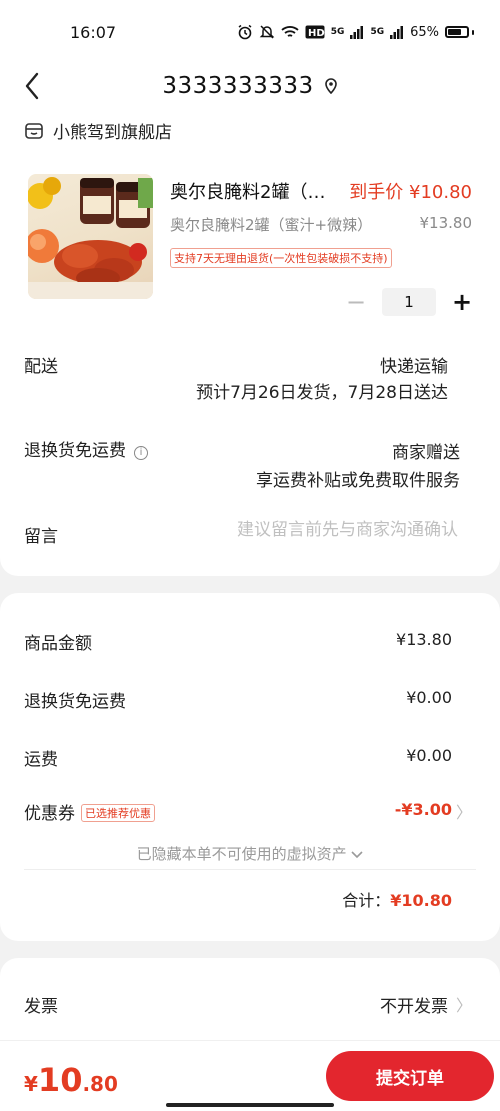  Describe the element at coordinates (245, 32) in the screenshot. I see `alarm-icon` at that location.